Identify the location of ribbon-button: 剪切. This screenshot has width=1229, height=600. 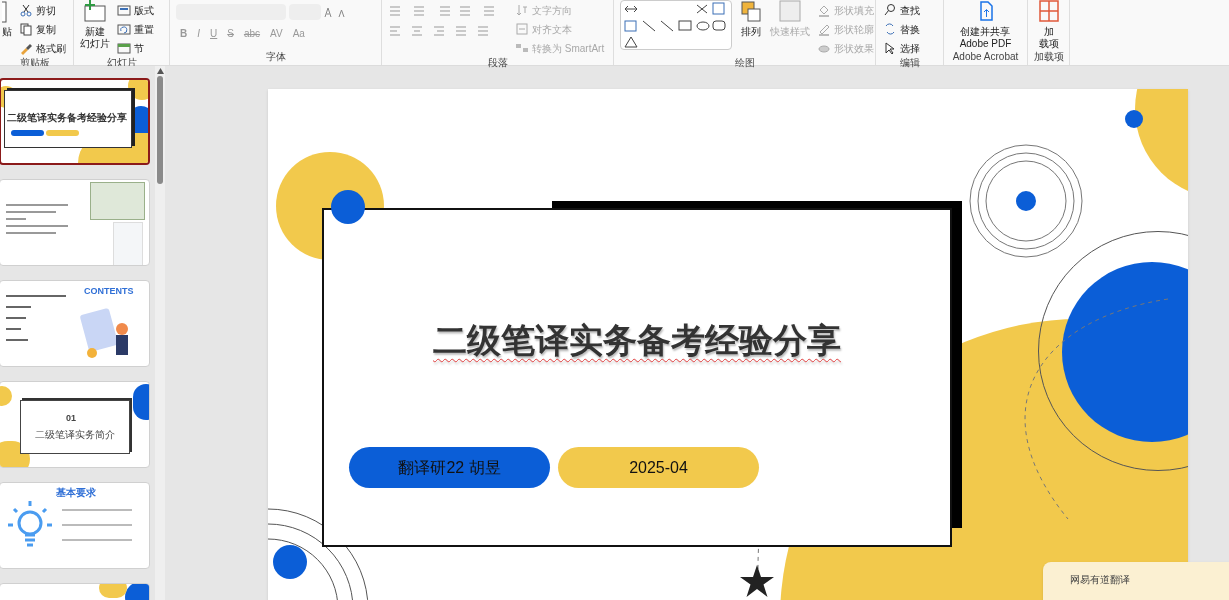
(42, 10).